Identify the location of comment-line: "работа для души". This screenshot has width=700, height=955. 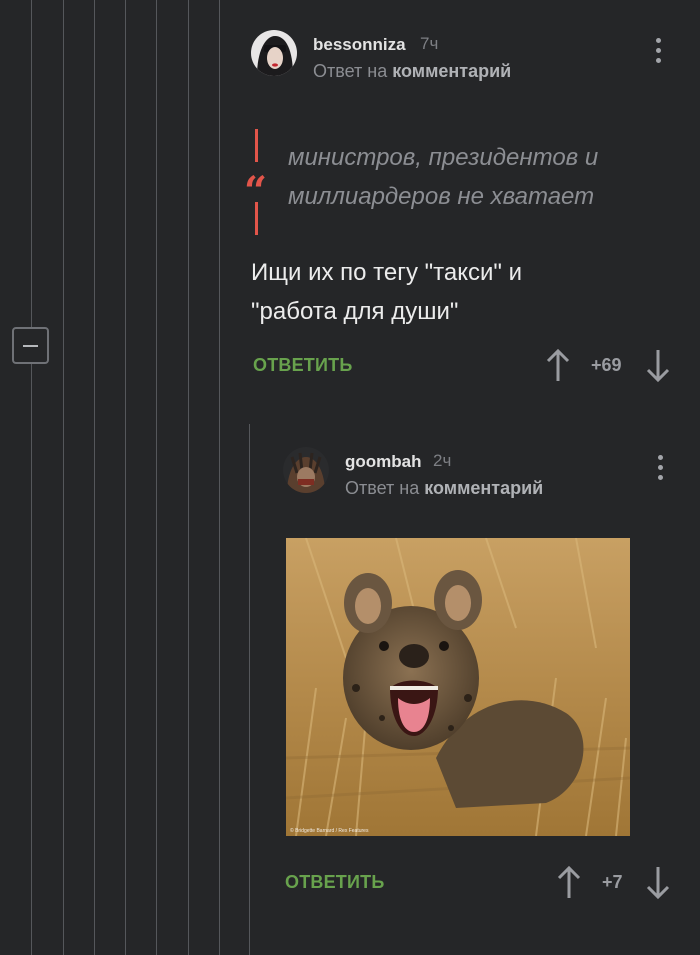
(355, 311).